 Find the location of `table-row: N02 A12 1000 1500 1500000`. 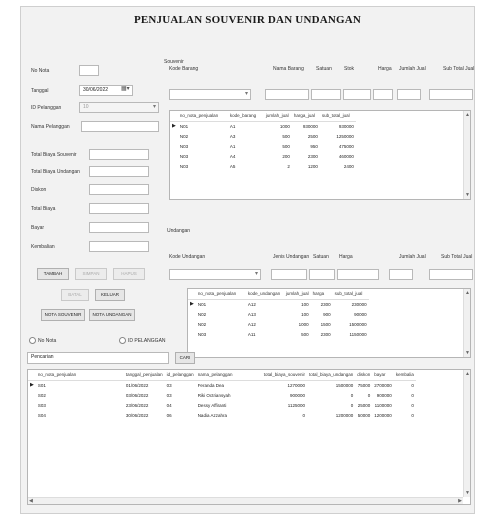

table-row: N02 A12 1000 1500 1500000 is located at coordinates (278, 324).